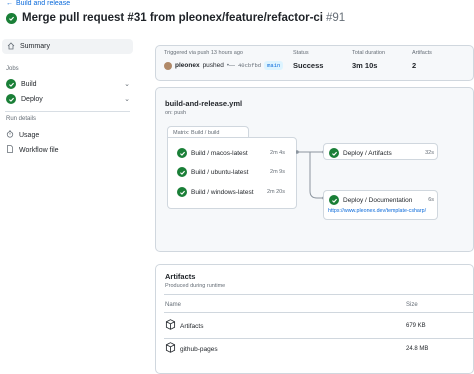 The height and width of the screenshot is (374, 474). Describe the element at coordinates (199, 349) in the screenshot. I see `artifact-name: github-pages` at that location.